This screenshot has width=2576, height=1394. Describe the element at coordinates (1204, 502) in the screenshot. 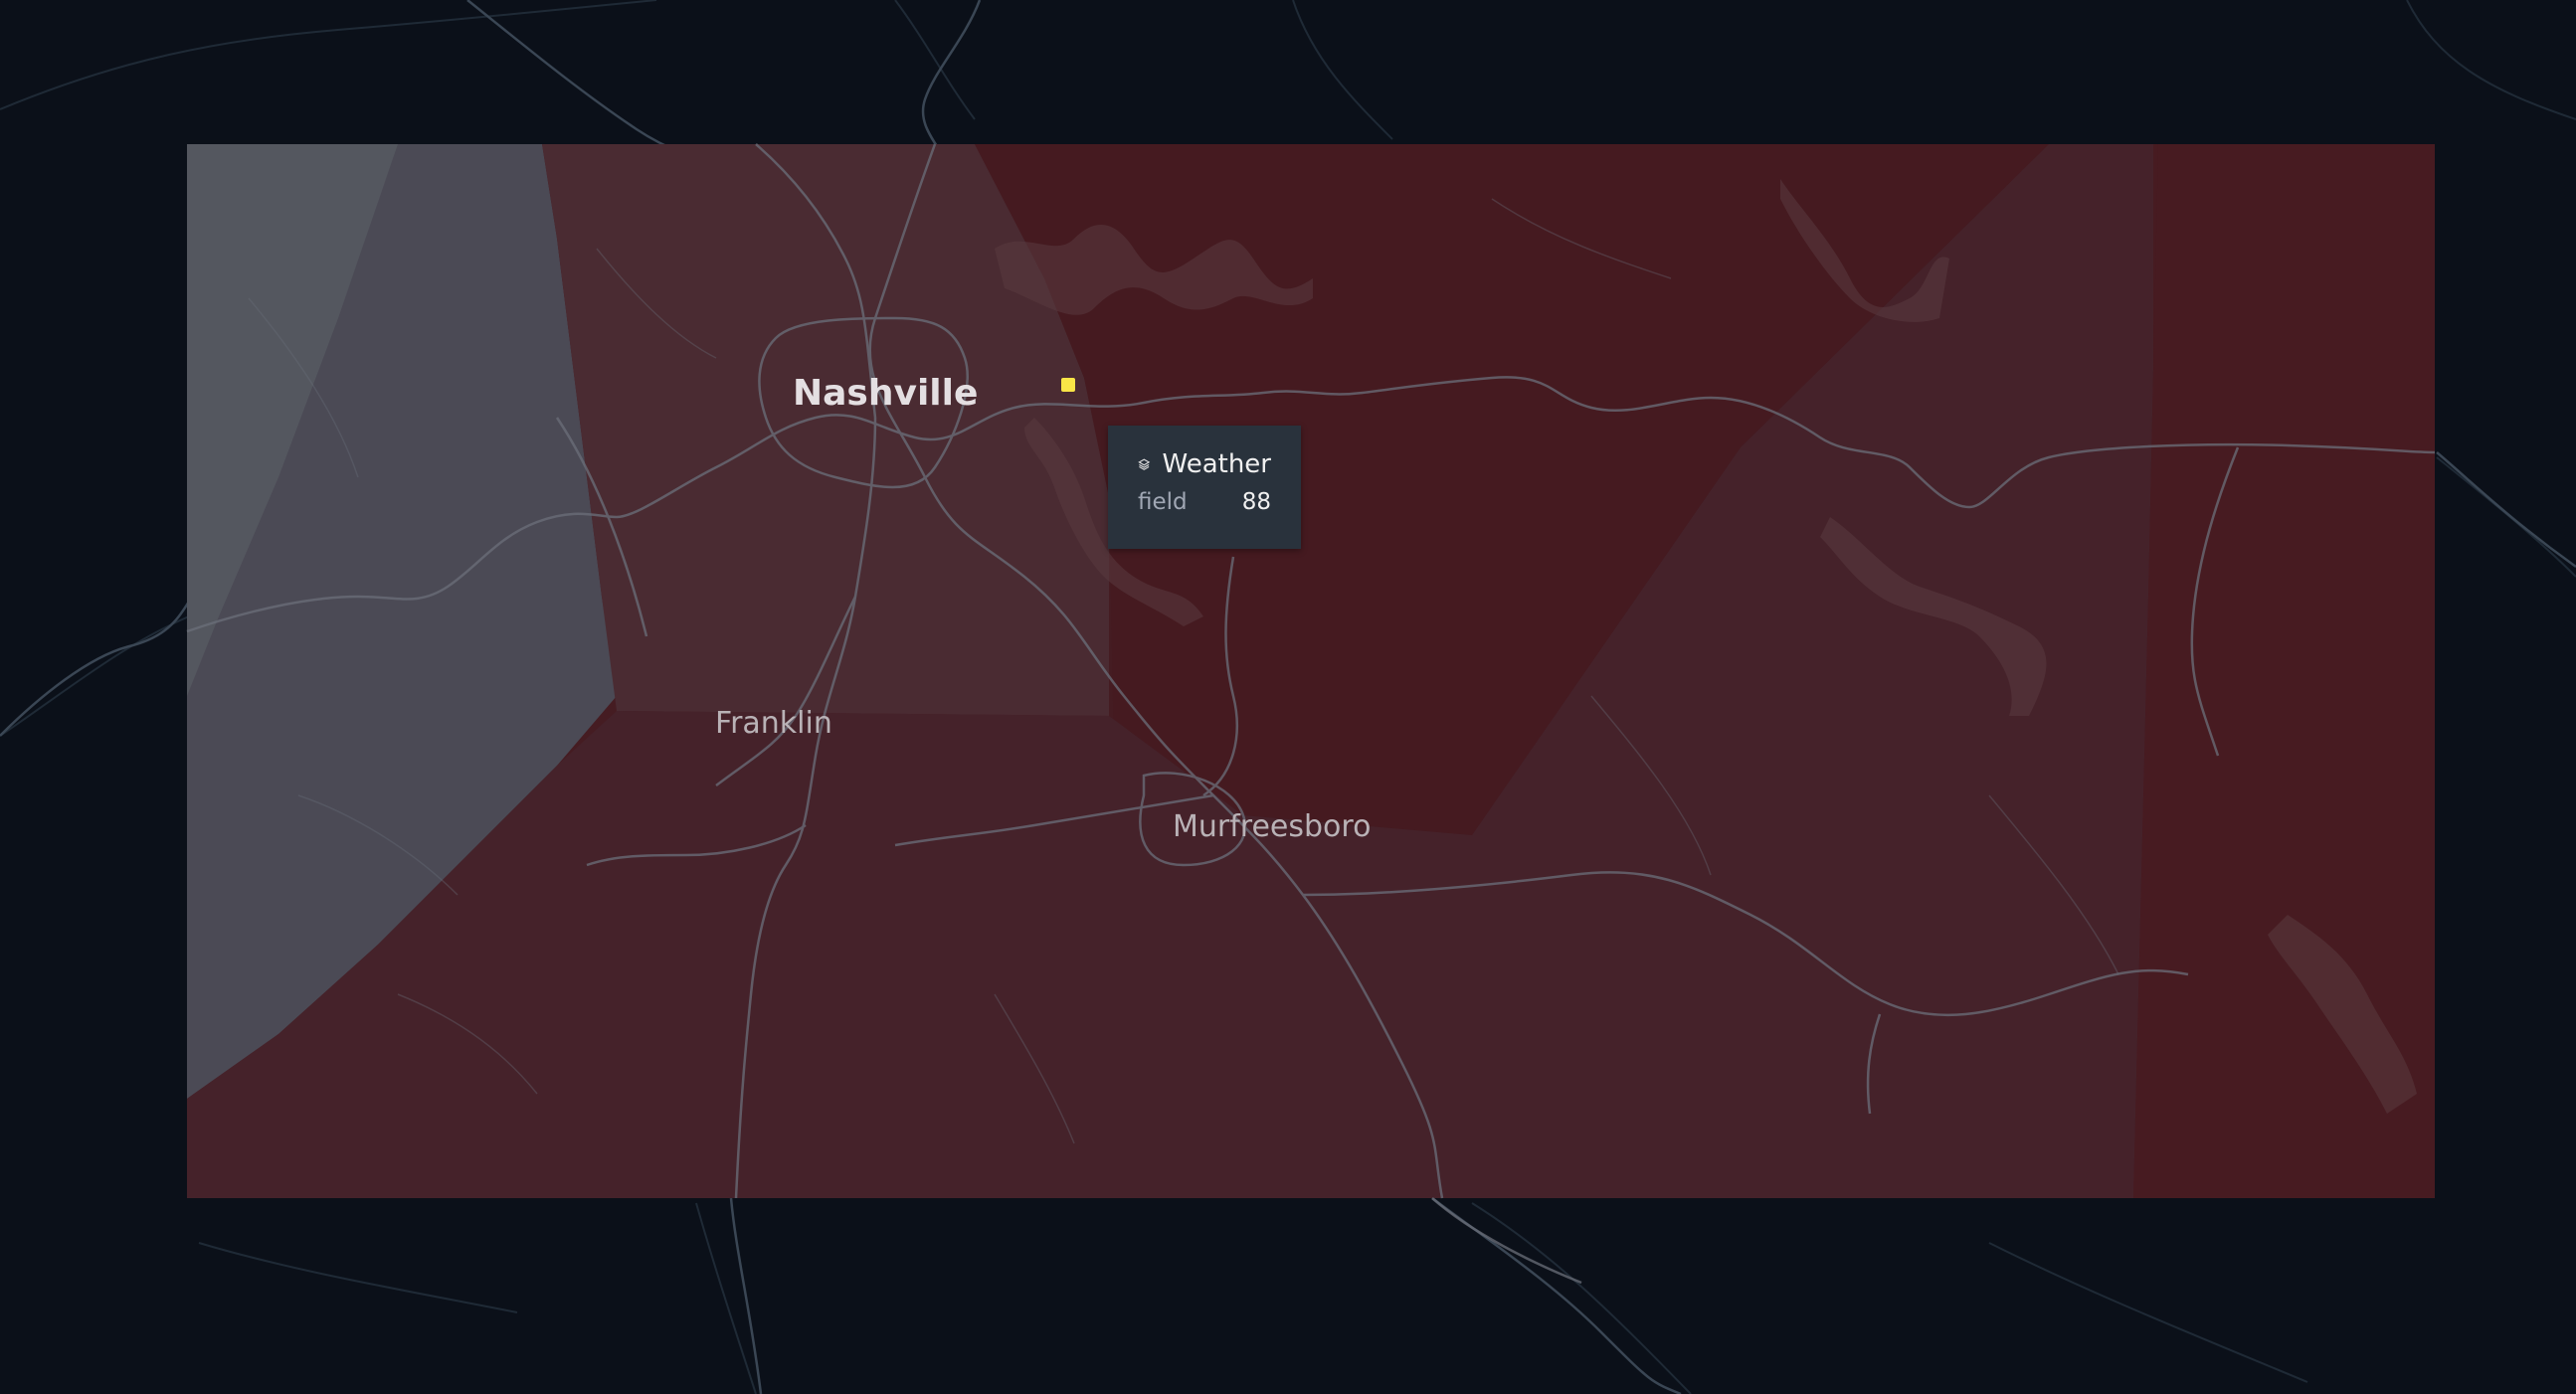

I see `tooltip-field-row: field 88` at that location.